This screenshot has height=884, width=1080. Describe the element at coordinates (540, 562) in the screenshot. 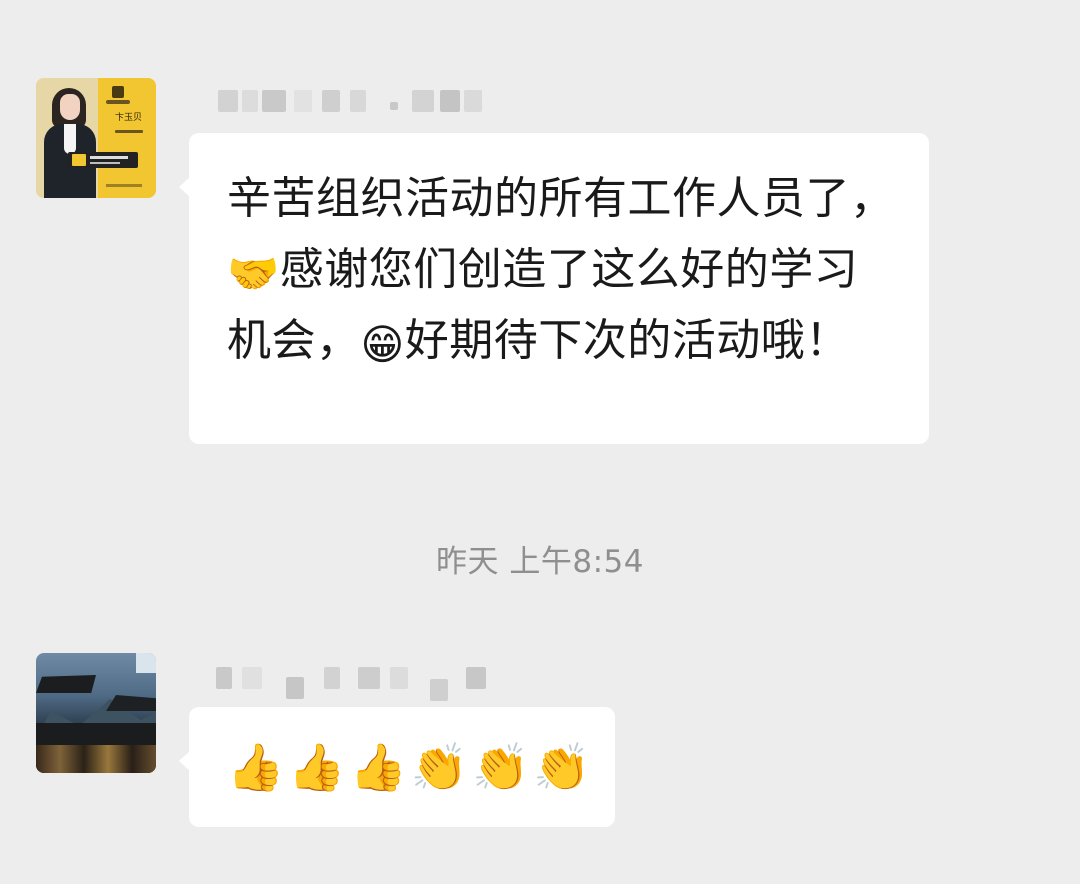

I see `message-timestamp: 昨天 上午8:54` at that location.